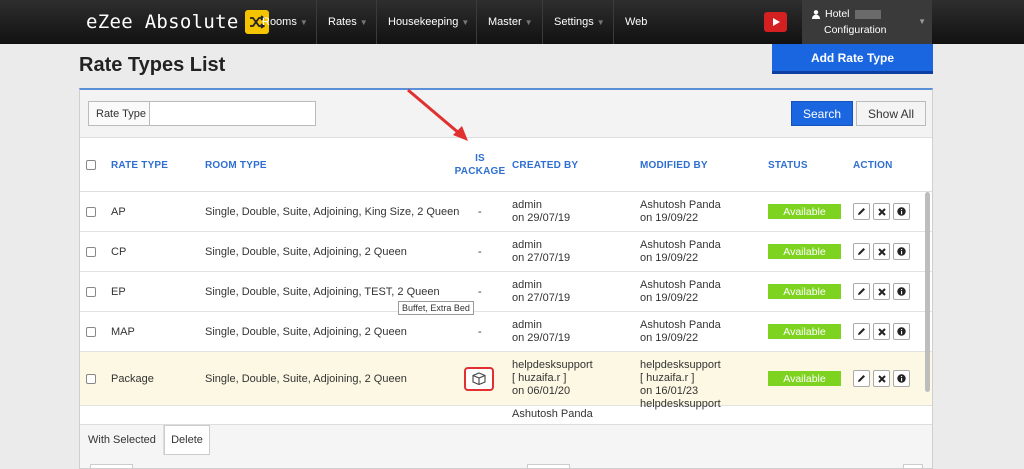  Describe the element at coordinates (119, 113) in the screenshot. I see `rate-type-label: Rate Type` at that location.